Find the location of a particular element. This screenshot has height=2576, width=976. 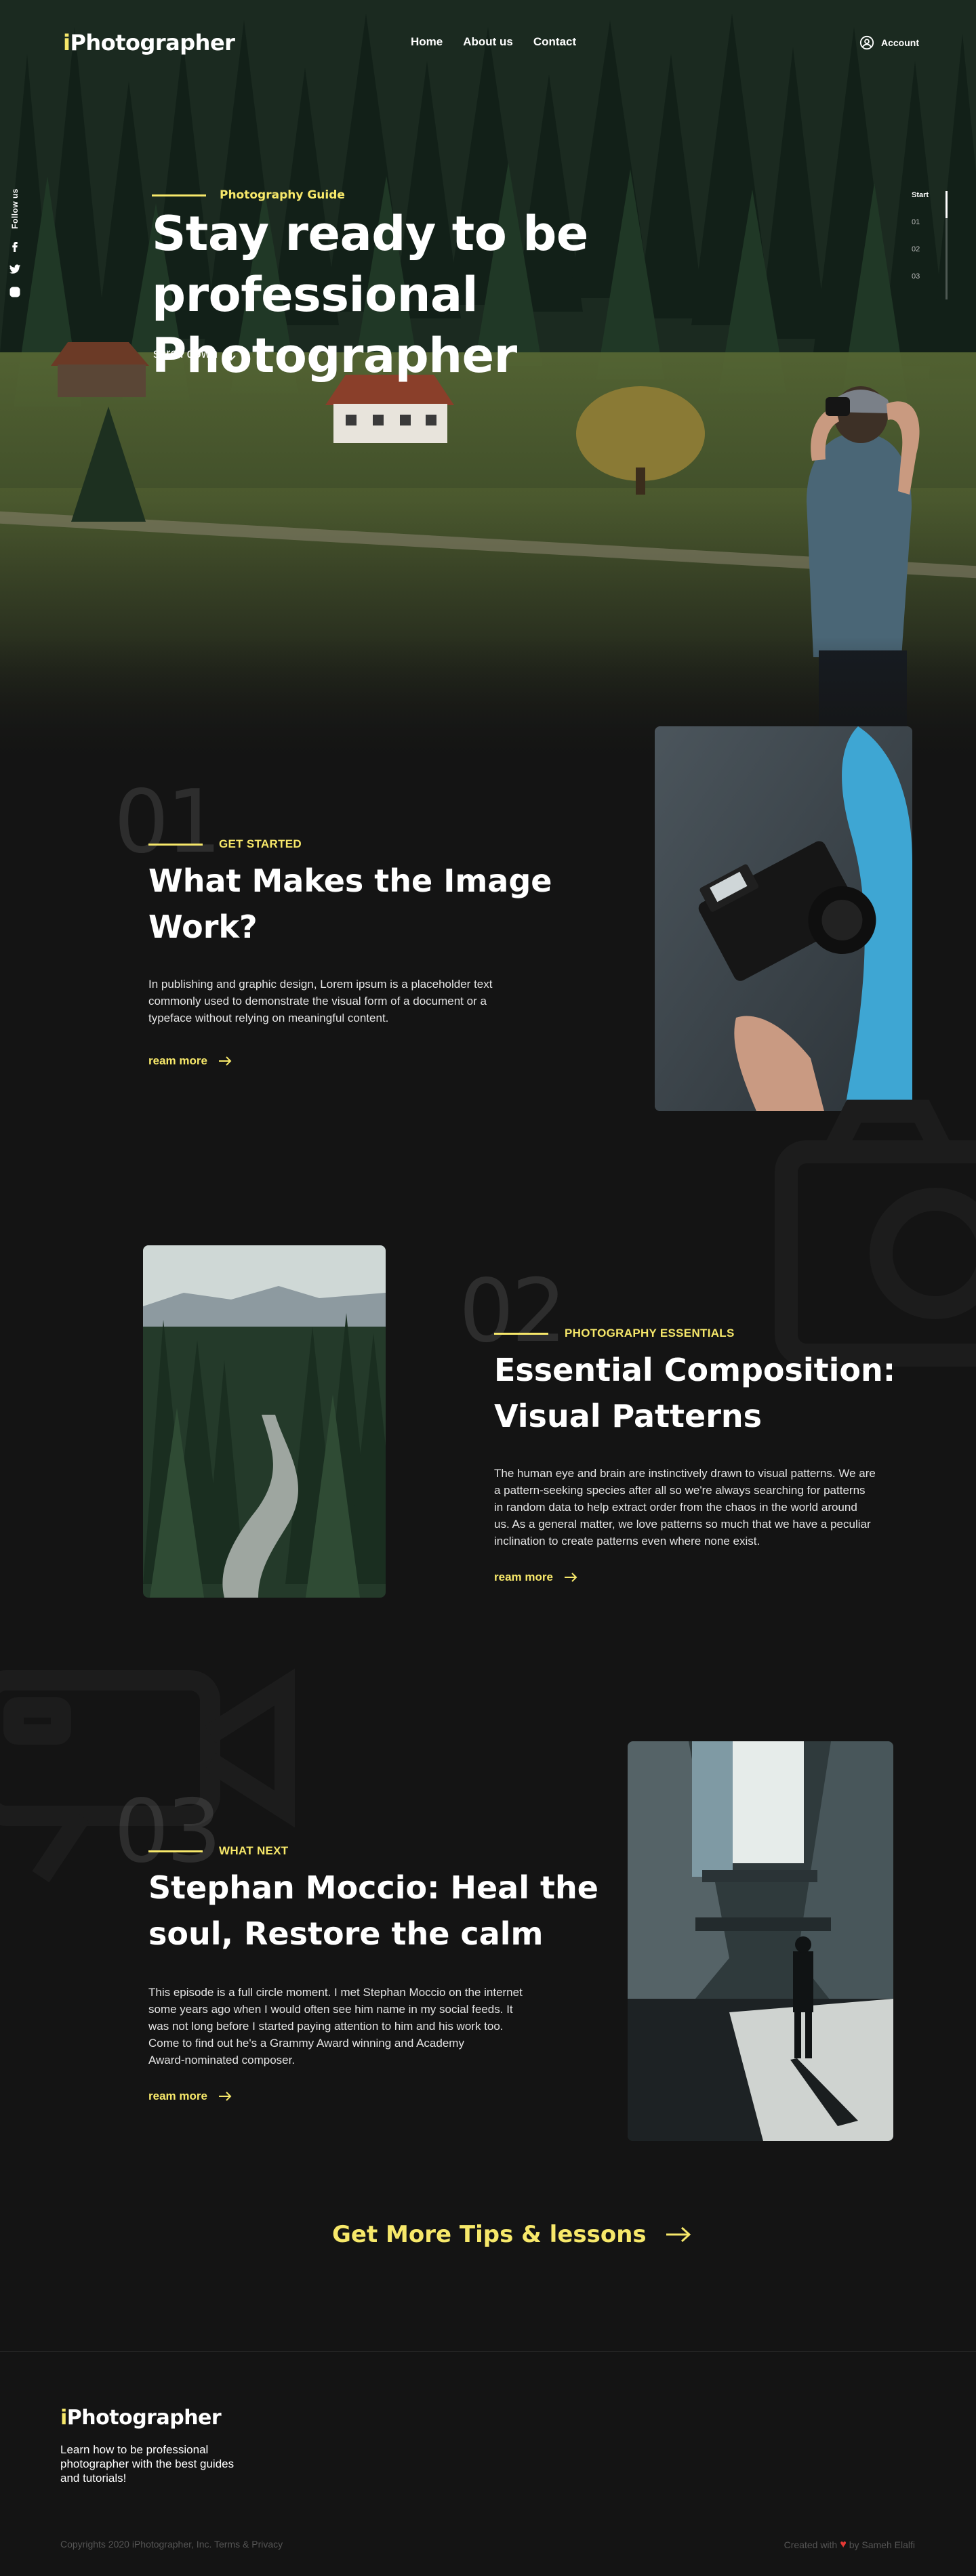

social-bar: Follow us is located at coordinates (15, 243).